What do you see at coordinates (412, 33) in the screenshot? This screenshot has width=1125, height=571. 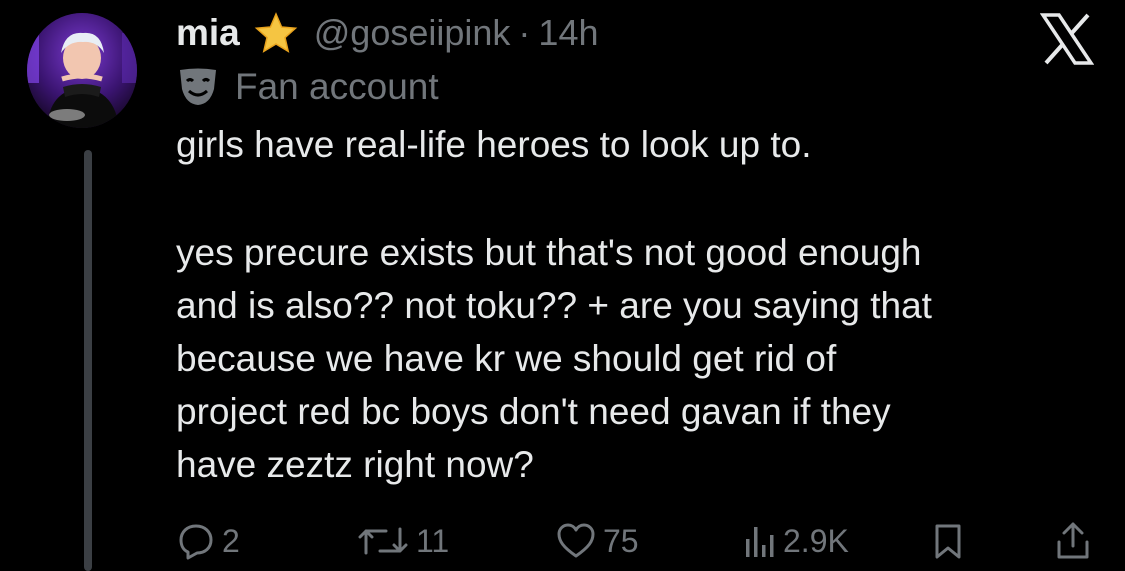 I see `author-handle: @goseiipink` at bounding box center [412, 33].